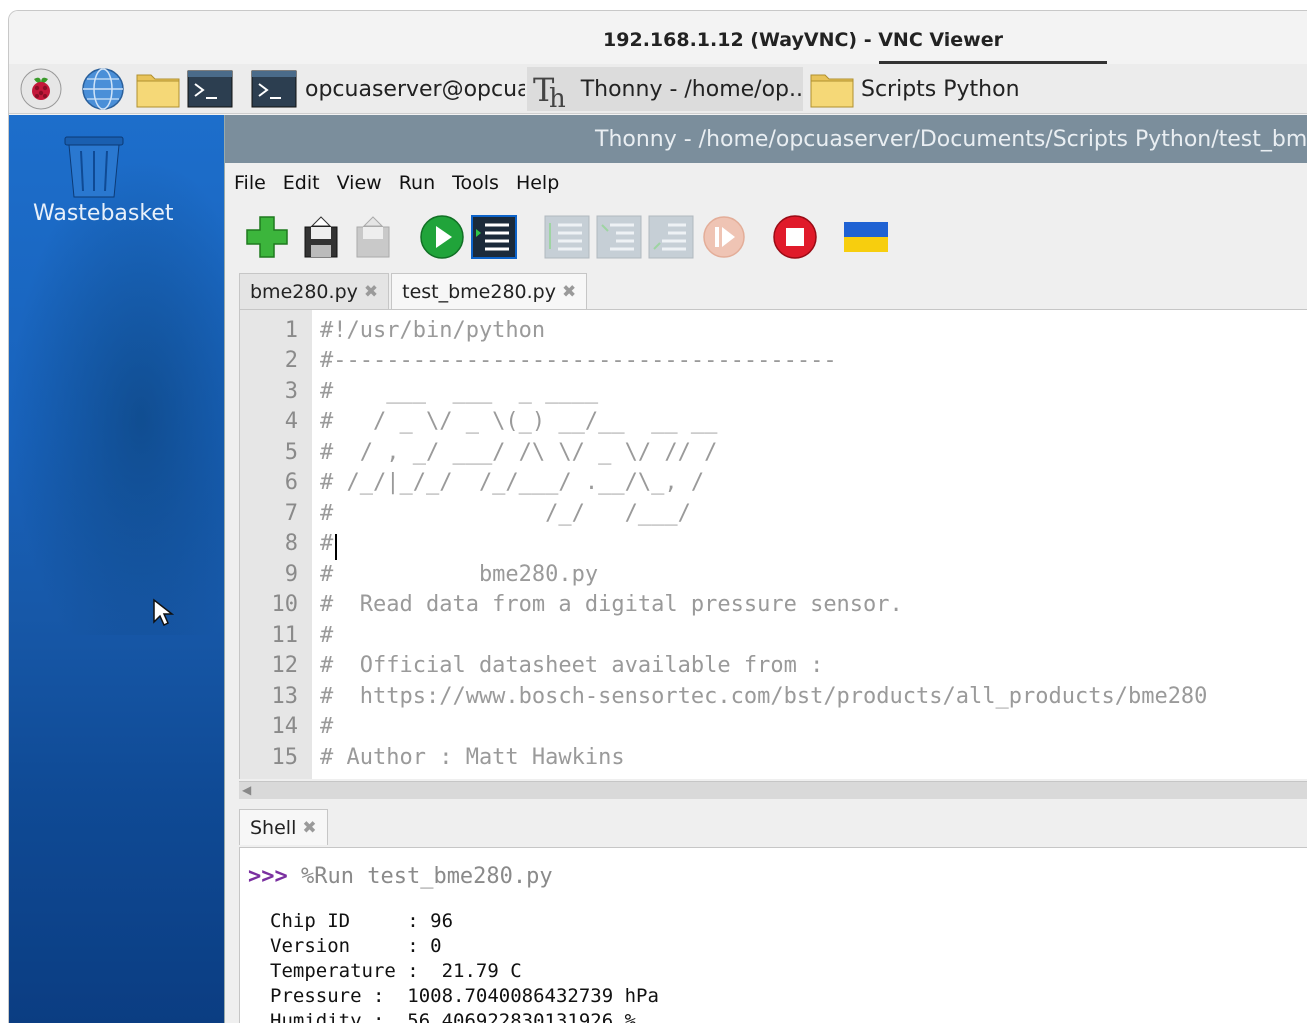 The height and width of the screenshot is (1023, 1307). What do you see at coordinates (795, 237) in the screenshot?
I see `stop-icon` at bounding box center [795, 237].